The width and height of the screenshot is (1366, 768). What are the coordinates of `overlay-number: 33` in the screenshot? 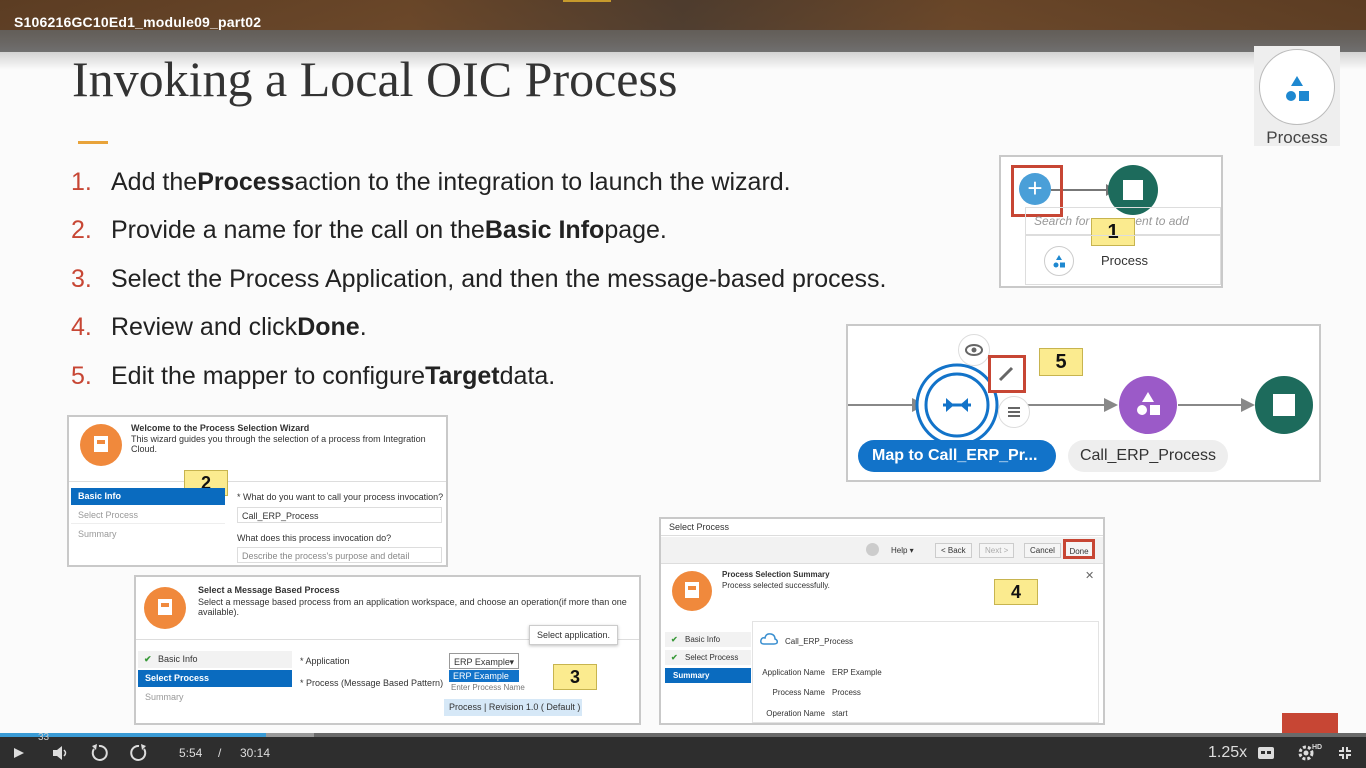 It's located at (44, 737).